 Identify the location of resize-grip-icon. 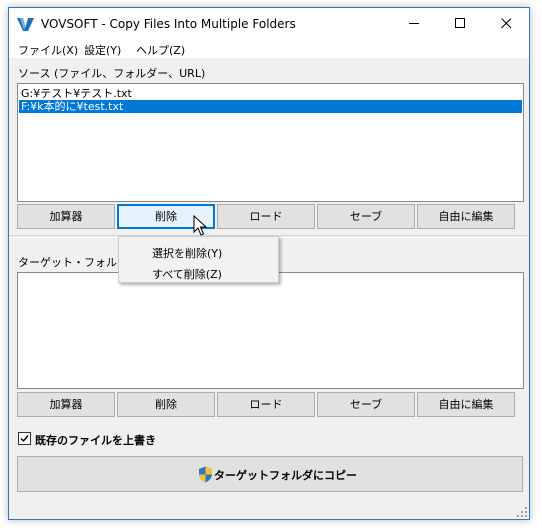
(522, 512).